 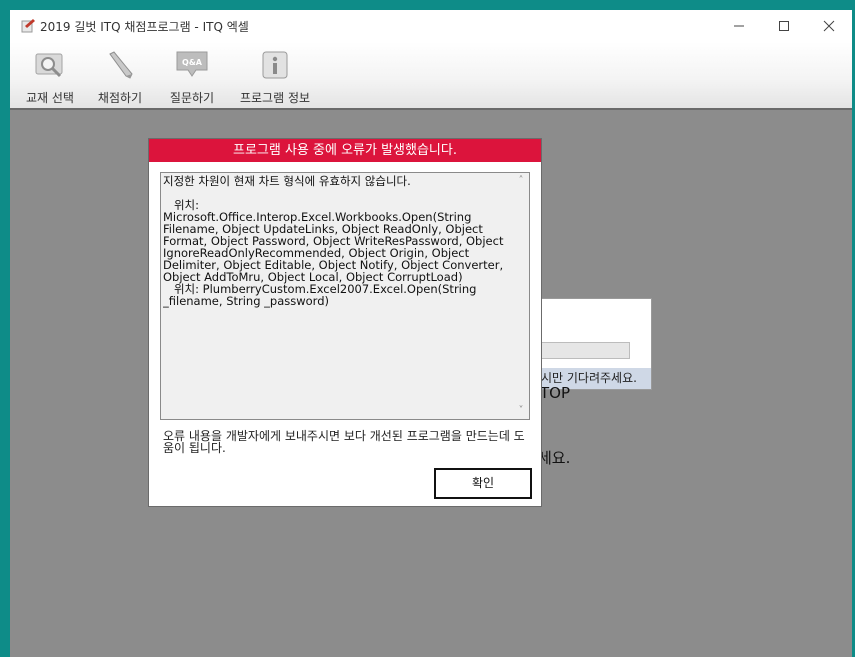 I want to click on vertical-scrollbar: ˄ ˅, so click(x=521, y=296).